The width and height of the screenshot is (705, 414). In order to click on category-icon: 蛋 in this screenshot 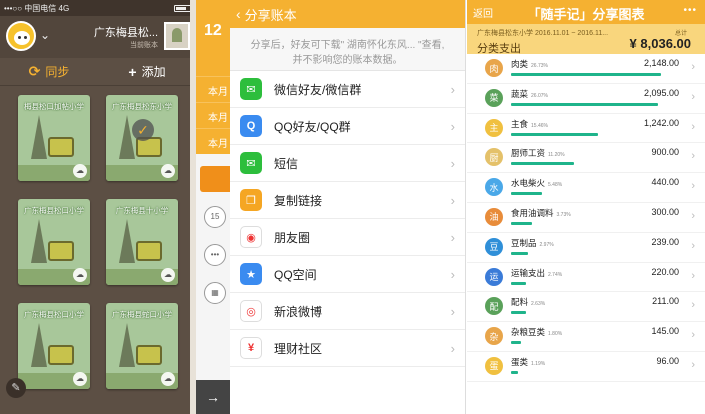, I will do `click(494, 365)`.